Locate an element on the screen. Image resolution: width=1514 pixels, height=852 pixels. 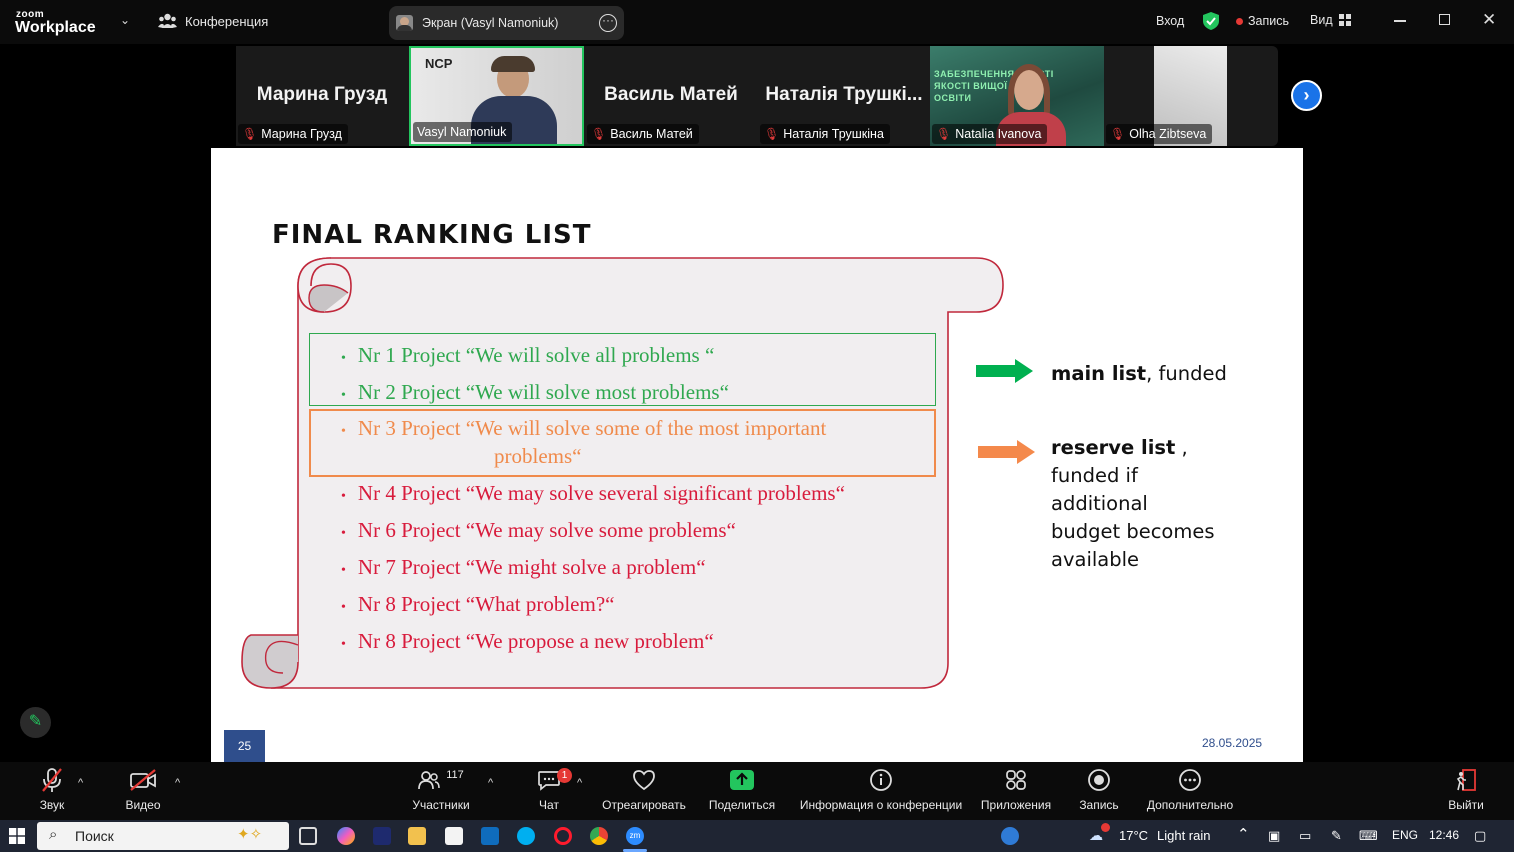
participants-count: 117 is located at coordinates (455, 775).